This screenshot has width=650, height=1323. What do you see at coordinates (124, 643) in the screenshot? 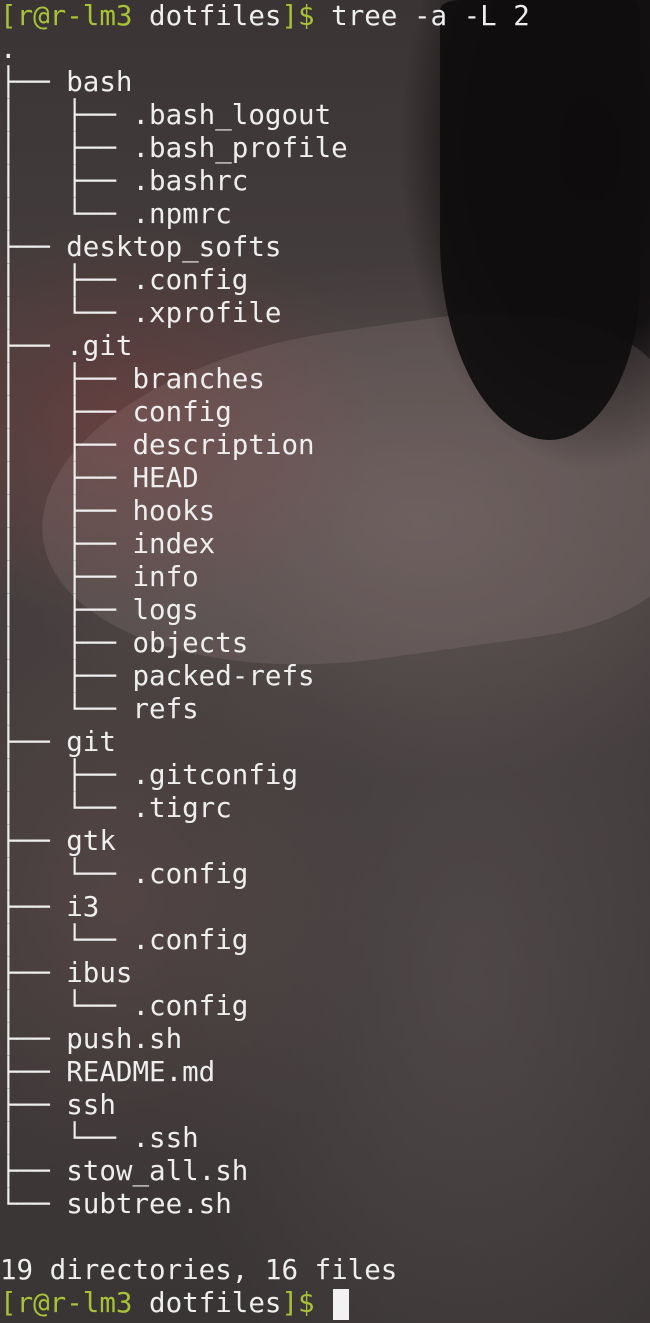
I see `tree-line: │ ├── objects` at bounding box center [124, 643].